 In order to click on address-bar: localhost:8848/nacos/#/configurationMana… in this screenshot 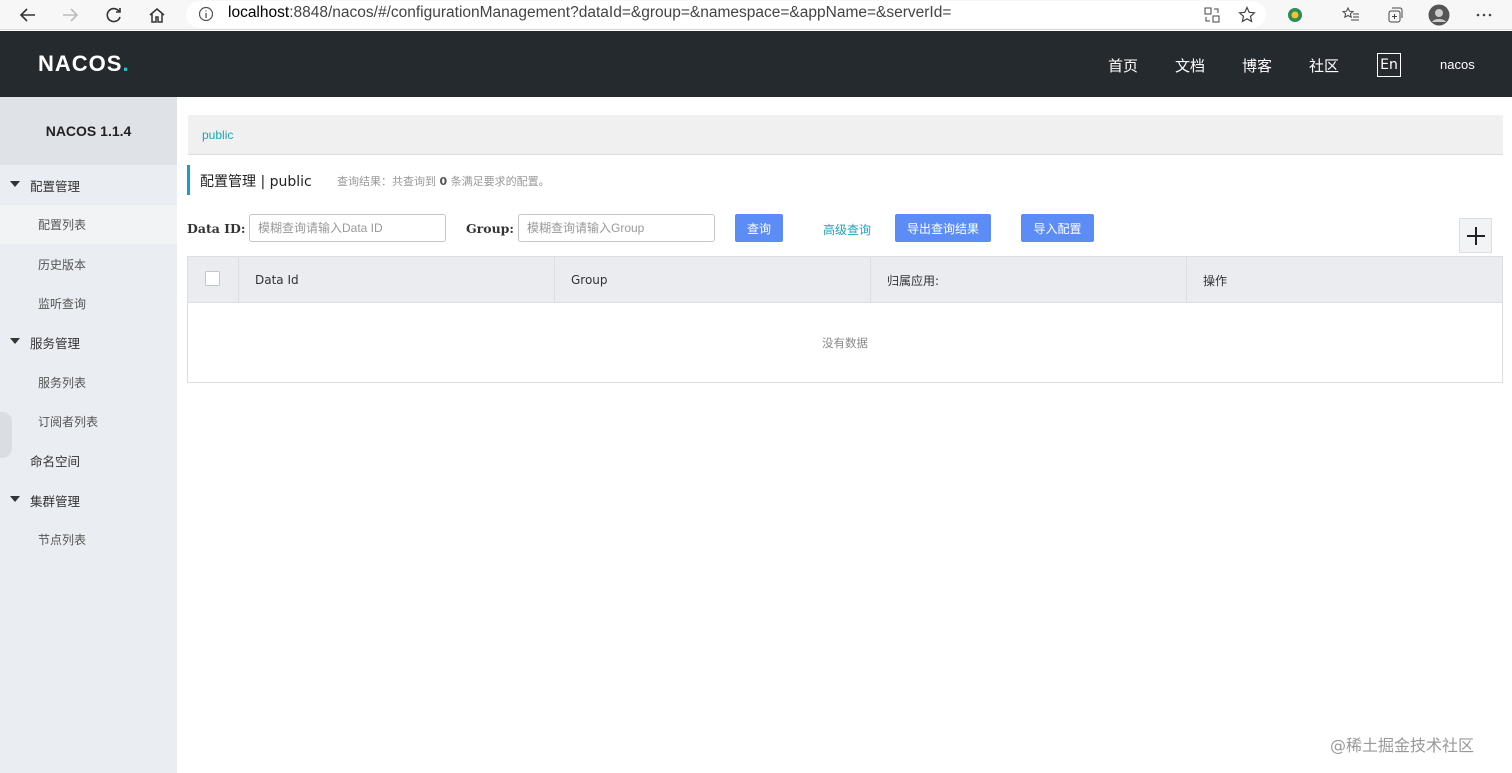, I will do `click(726, 14)`.